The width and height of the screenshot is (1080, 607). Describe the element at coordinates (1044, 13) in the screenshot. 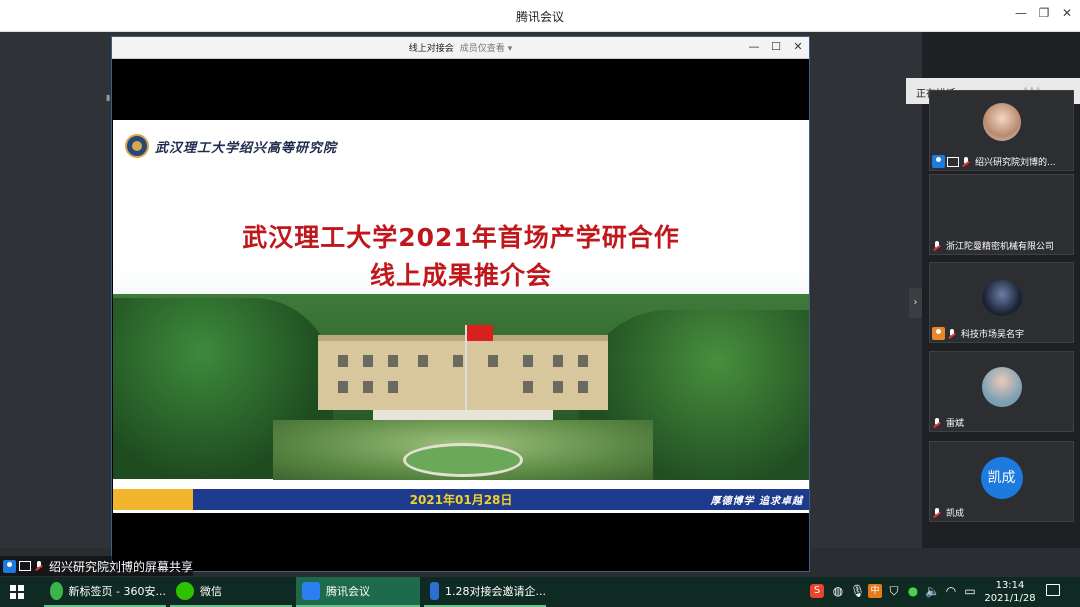

I see `restore-button: ❐` at that location.